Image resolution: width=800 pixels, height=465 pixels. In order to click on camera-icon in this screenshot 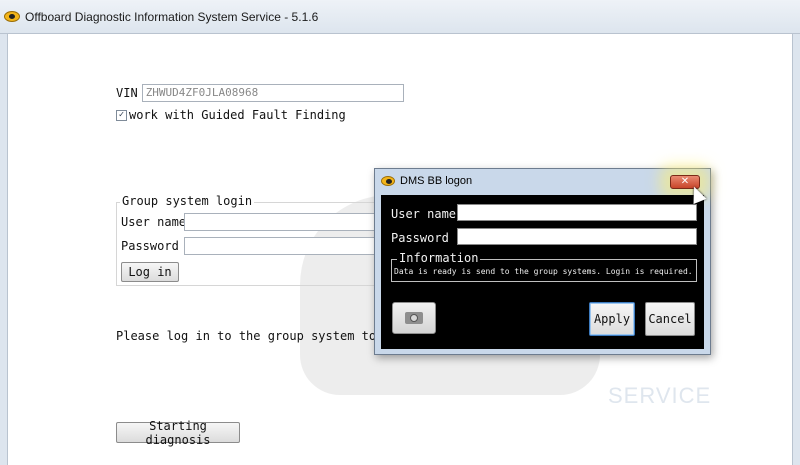, I will do `click(414, 318)`.